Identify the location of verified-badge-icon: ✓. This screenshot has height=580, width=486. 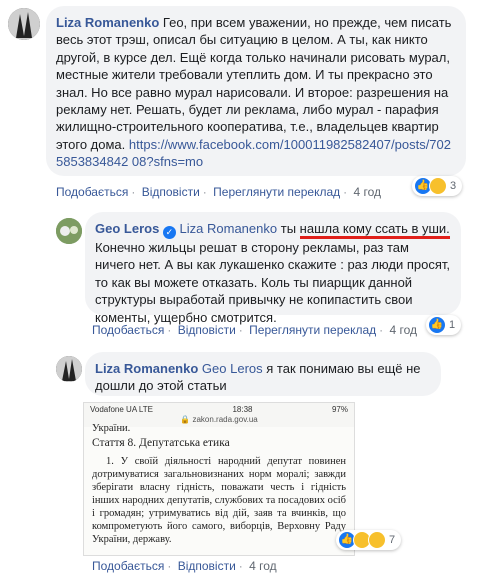
(169, 232).